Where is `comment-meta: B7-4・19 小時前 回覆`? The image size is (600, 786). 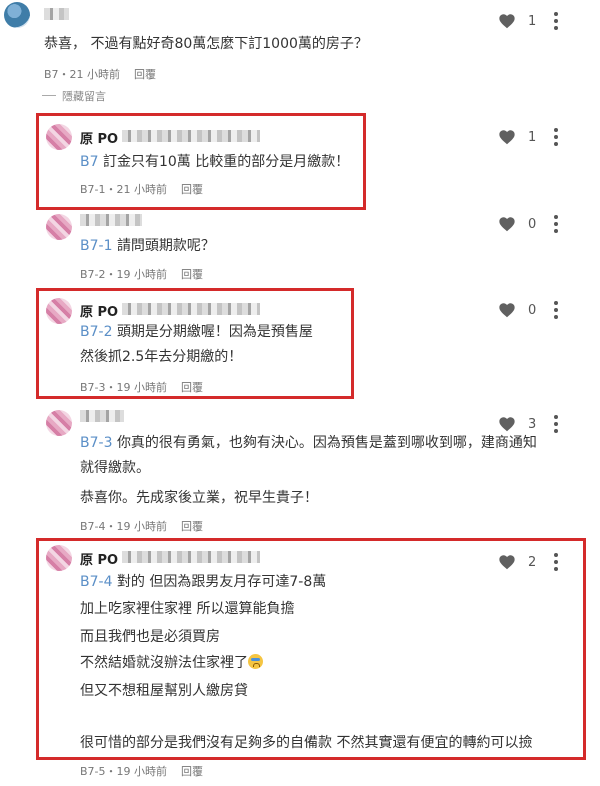
comment-meta: B7-4・19 小時前 回覆 is located at coordinates (142, 526).